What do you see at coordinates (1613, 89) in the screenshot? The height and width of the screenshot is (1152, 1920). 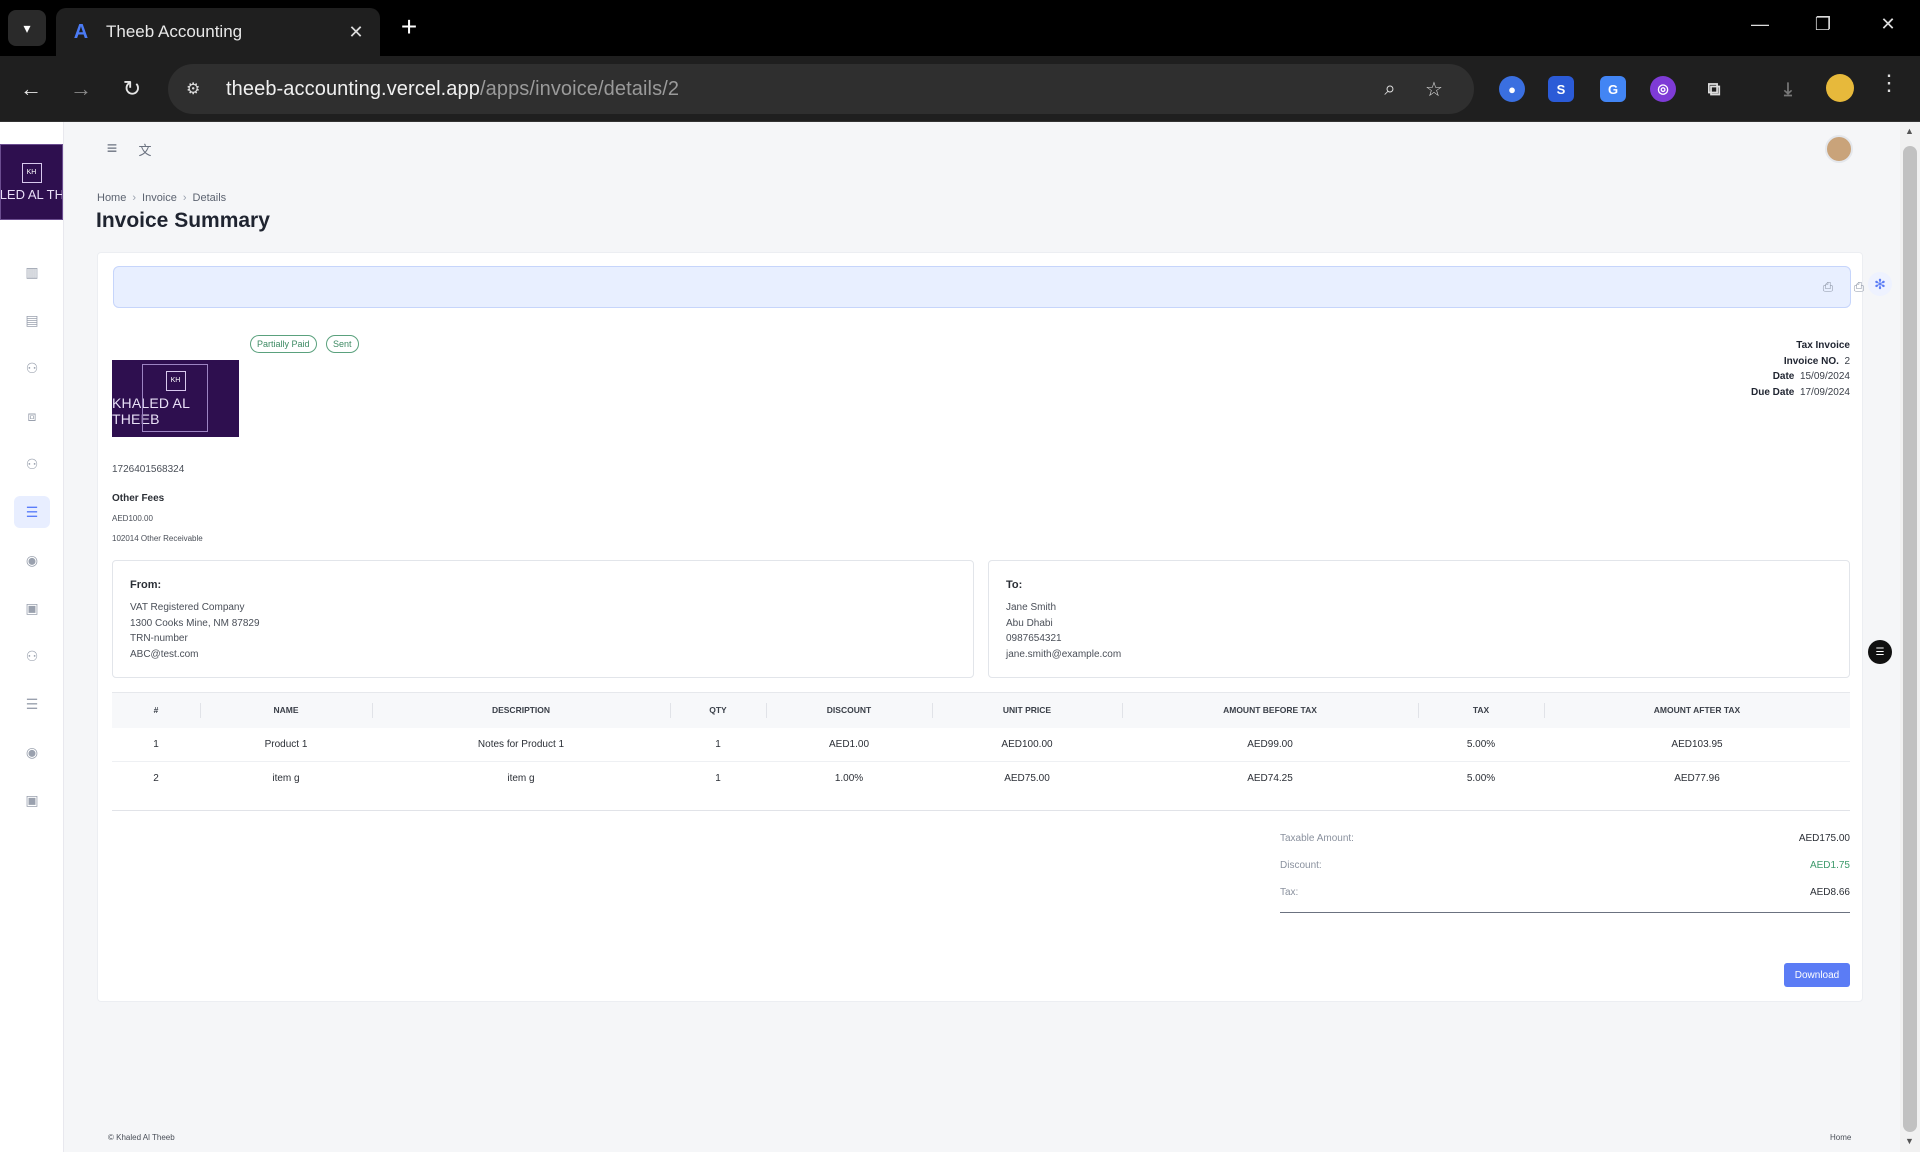 I see `translate-icon: G` at bounding box center [1613, 89].